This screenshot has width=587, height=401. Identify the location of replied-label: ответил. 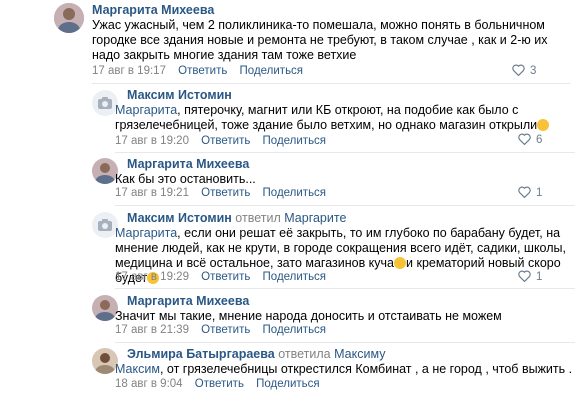
(258, 218).